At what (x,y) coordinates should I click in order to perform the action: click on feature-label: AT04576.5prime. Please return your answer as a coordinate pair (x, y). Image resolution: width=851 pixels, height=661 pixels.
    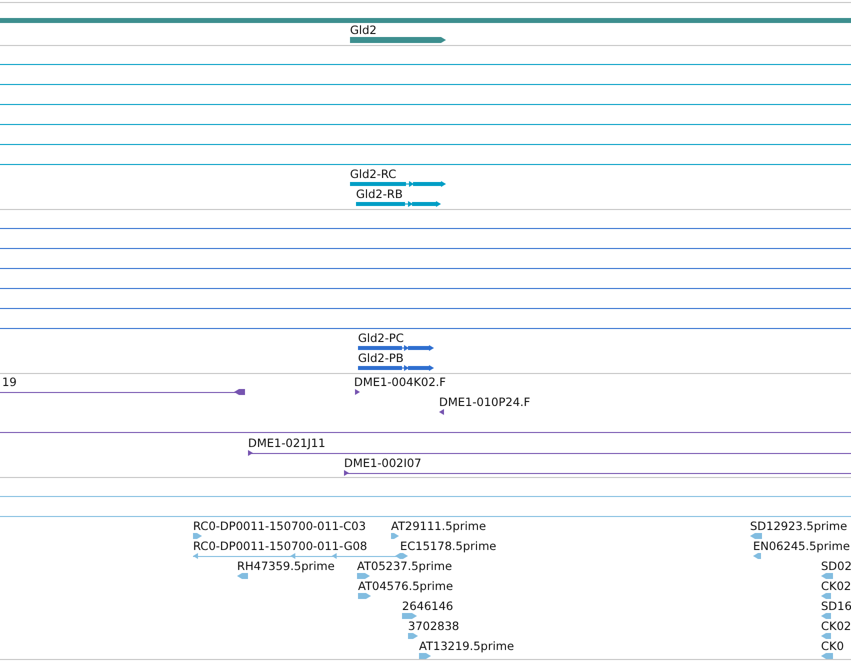
    Looking at the image, I should click on (406, 586).